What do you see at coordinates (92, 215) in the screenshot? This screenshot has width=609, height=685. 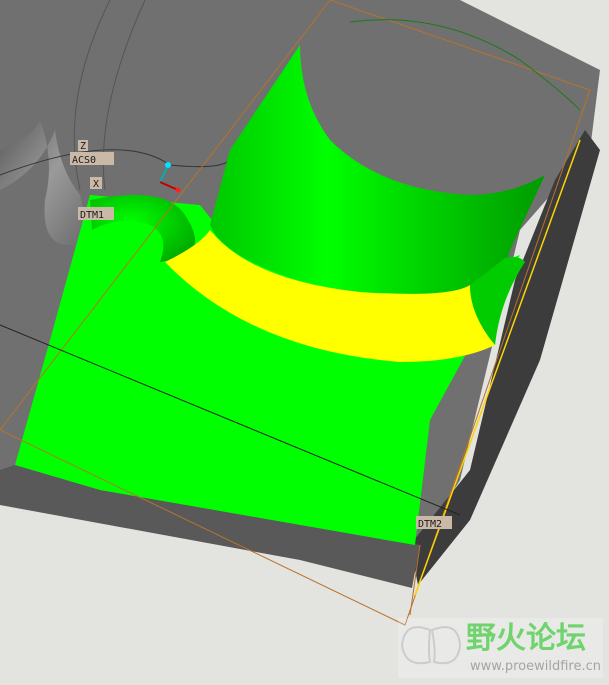 I see `dtm1-label-text: DTM1` at bounding box center [92, 215].